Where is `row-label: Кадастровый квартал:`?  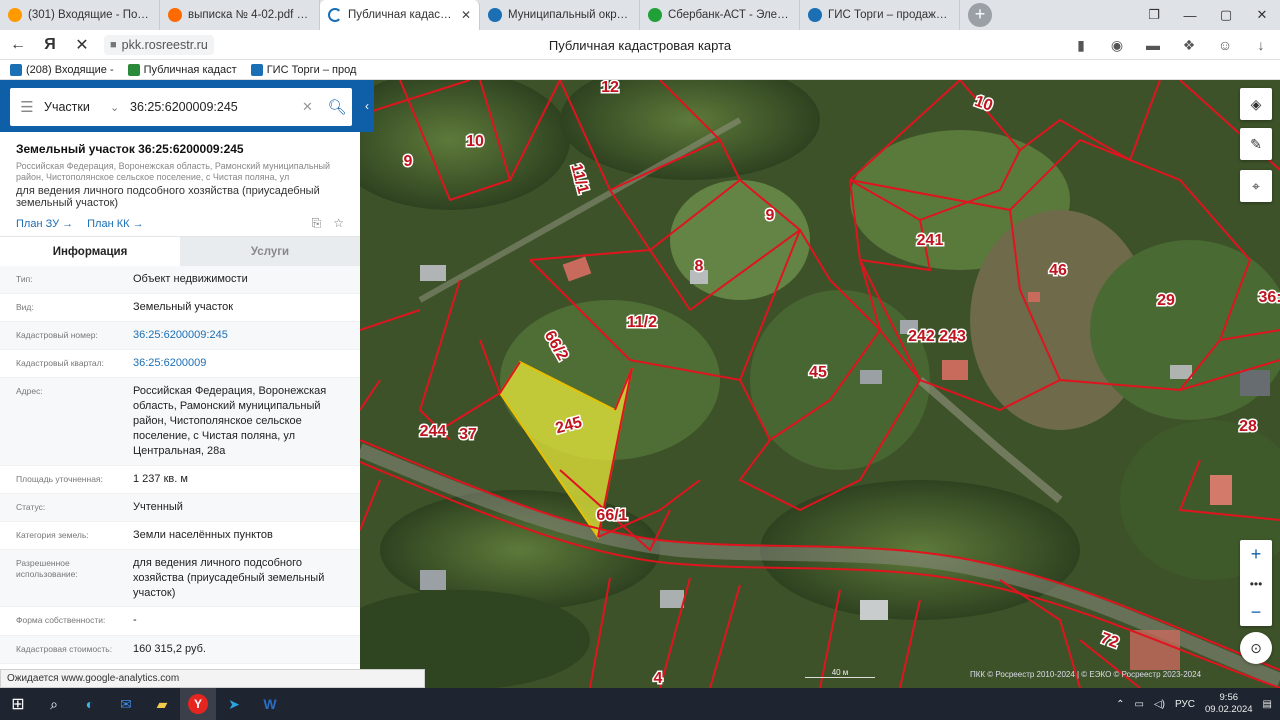 row-label: Кадастровый квартал: is located at coordinates (60, 363).